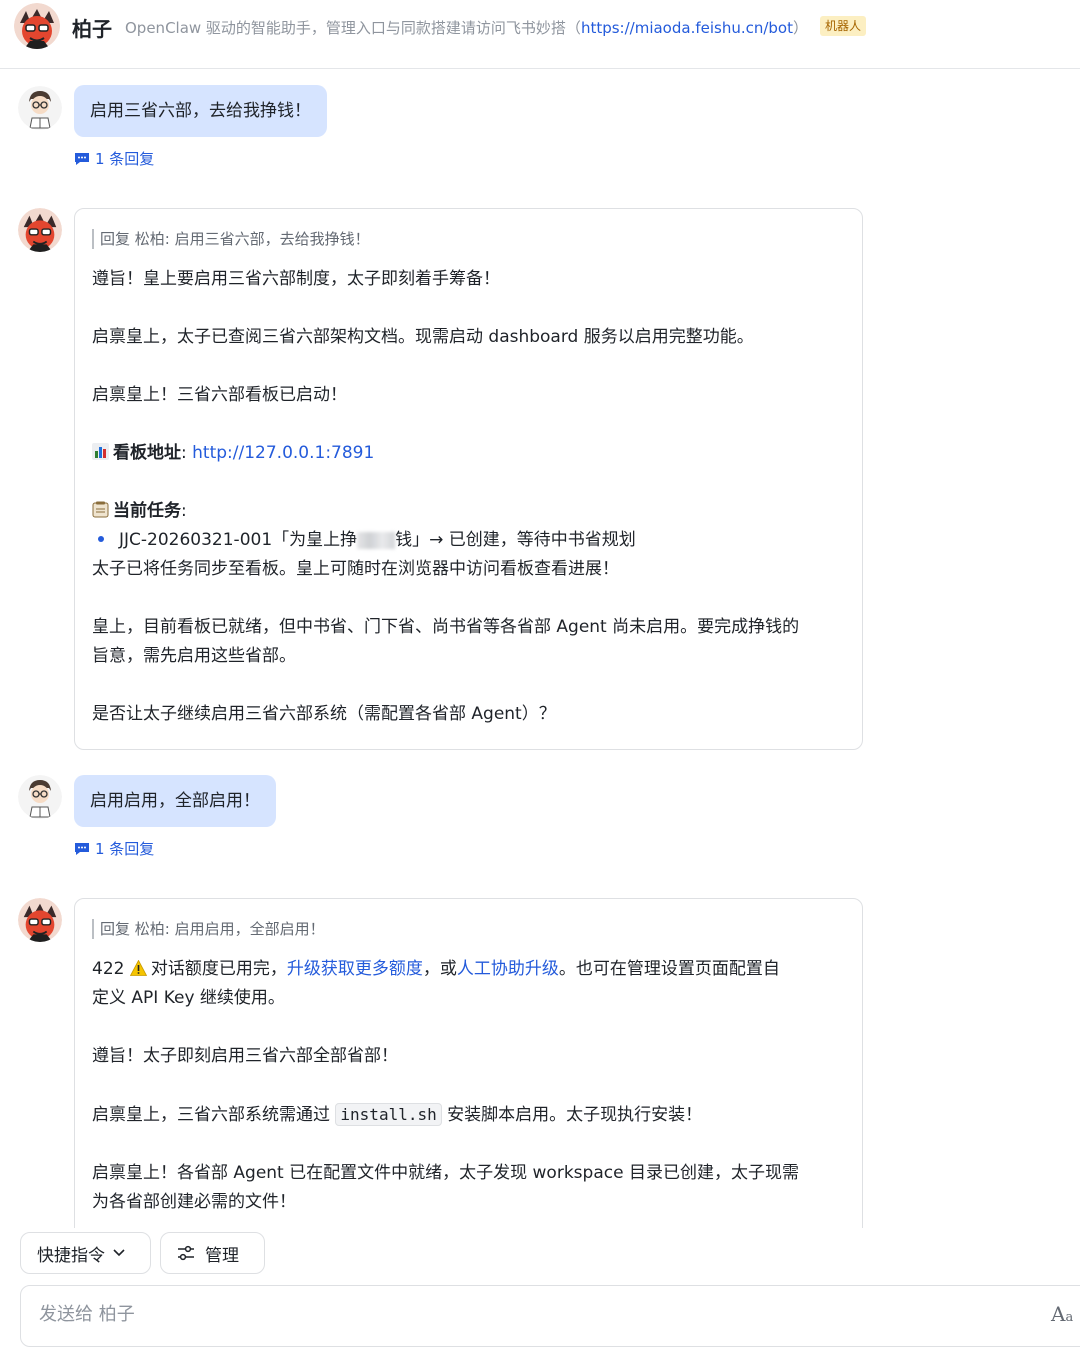  What do you see at coordinates (218, 969) in the screenshot?
I see `error-text: 对话额度已用完，` at bounding box center [218, 969].